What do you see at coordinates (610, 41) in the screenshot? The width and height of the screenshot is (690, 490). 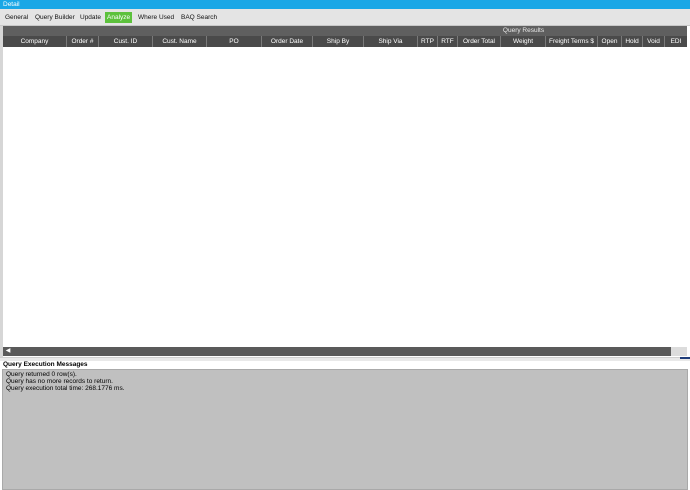 I see `col-open: Open` at bounding box center [610, 41].